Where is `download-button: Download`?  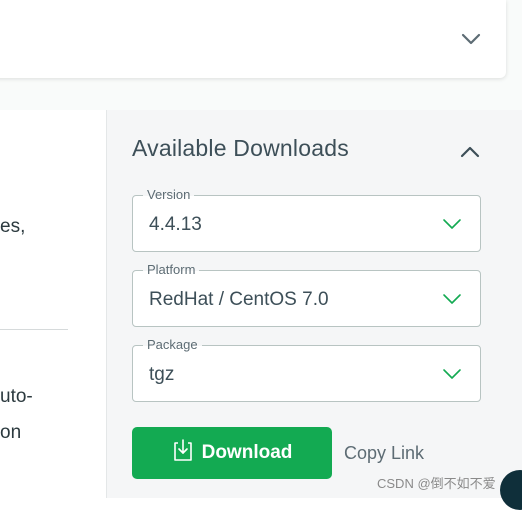
download-button: Download is located at coordinates (232, 453).